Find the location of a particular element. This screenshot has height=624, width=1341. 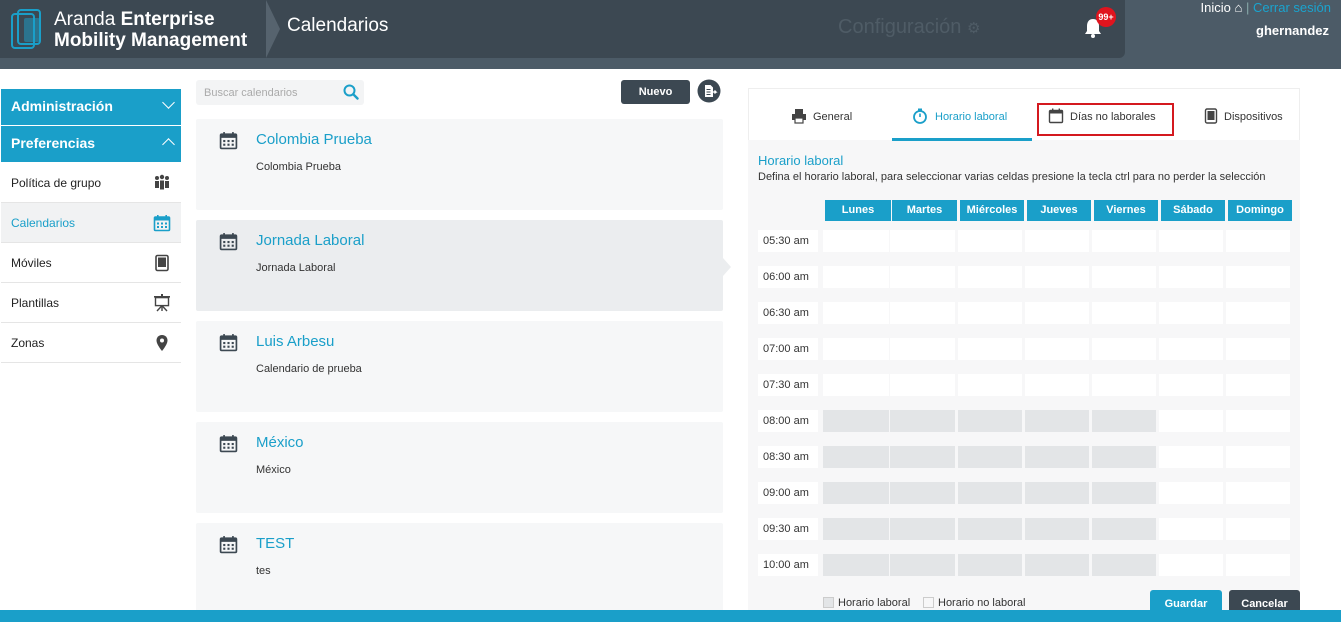

calendar-card: Luis Arbesu Calendario de prueba is located at coordinates (459, 366).